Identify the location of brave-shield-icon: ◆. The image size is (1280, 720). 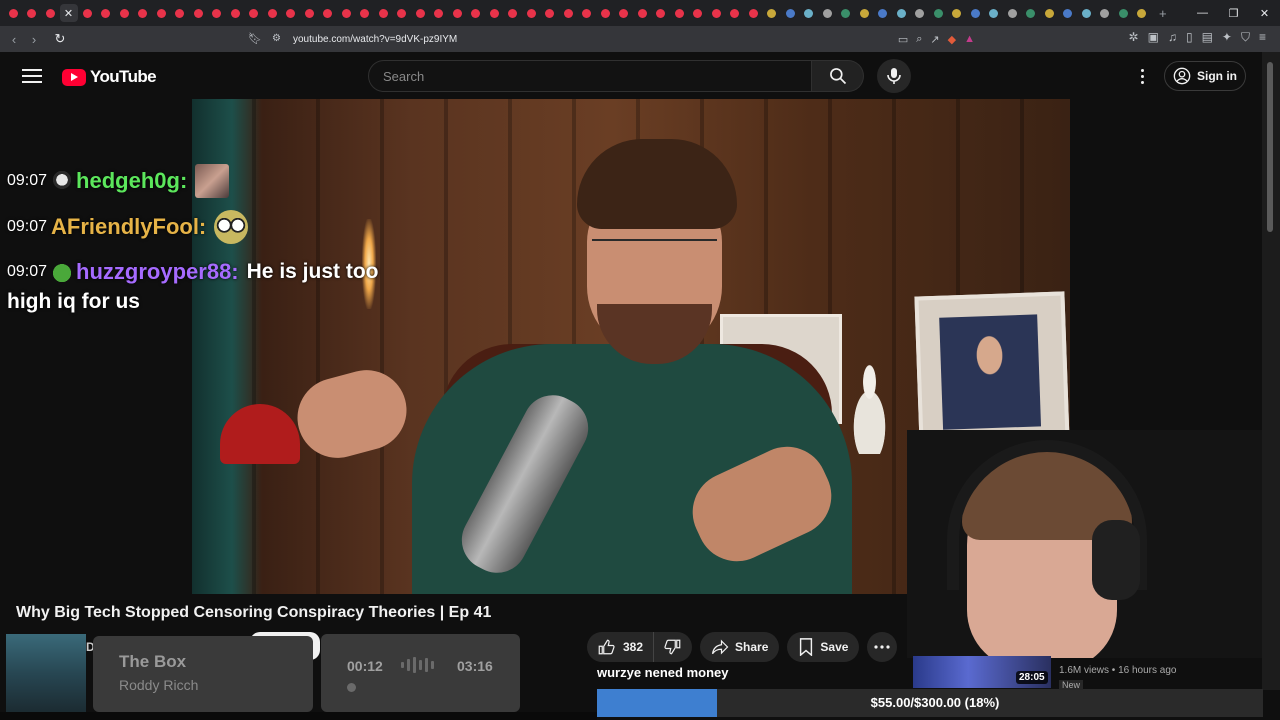
(952, 39).